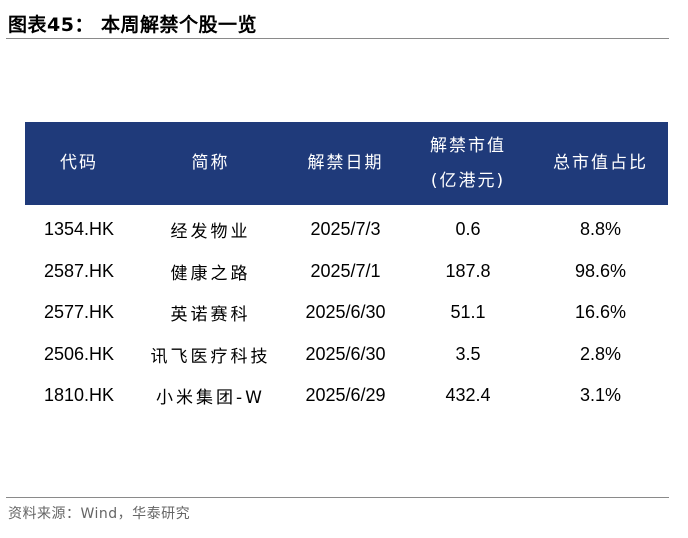 This screenshot has width=688, height=538. Describe the element at coordinates (210, 356) in the screenshot. I see `cell-name: 讯飞医疗科技` at that location.